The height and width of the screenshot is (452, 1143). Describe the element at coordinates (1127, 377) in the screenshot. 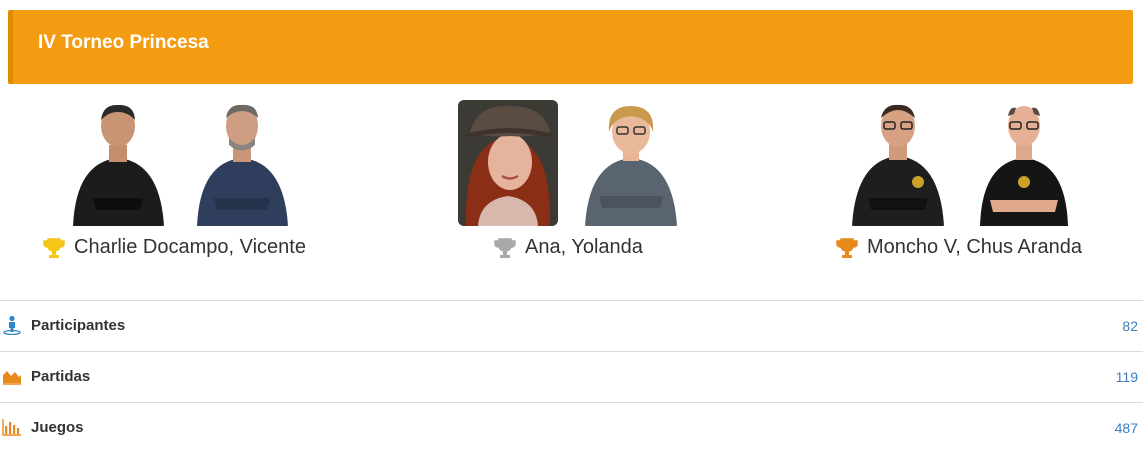

I see `stat-value-link: 119` at that location.